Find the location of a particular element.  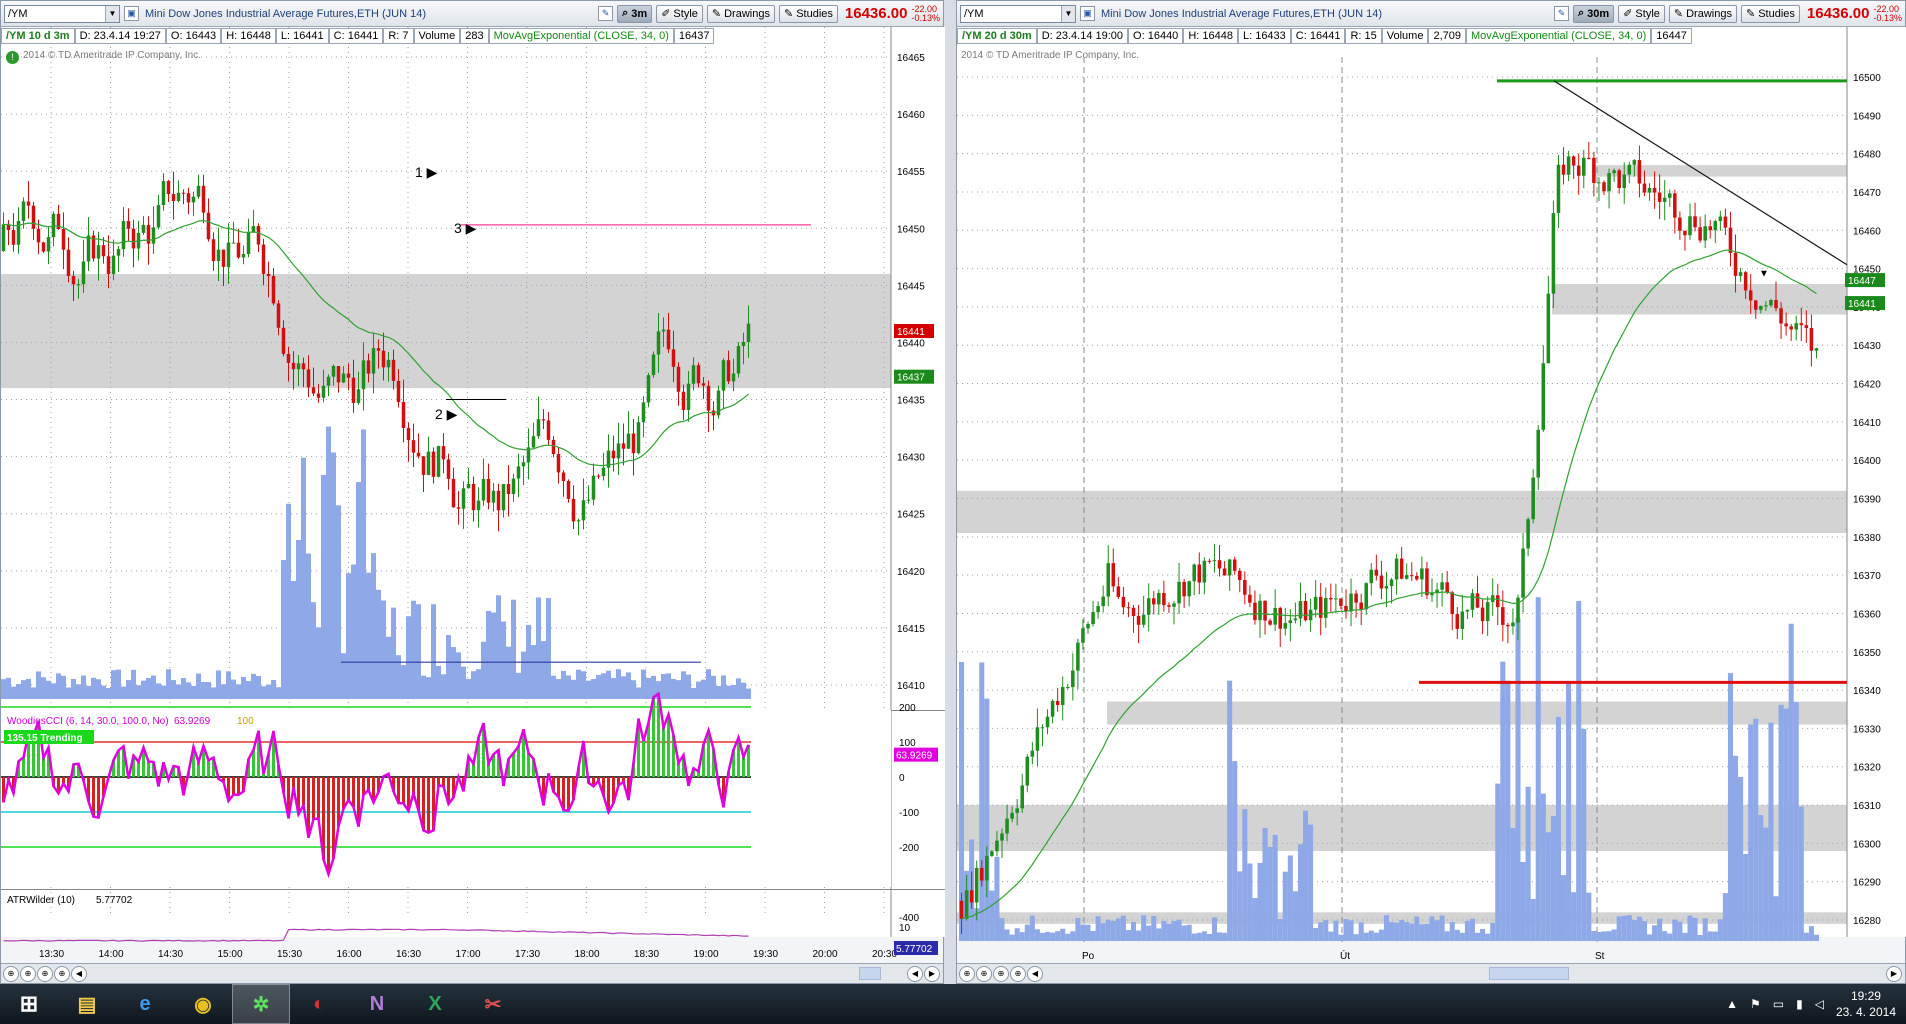

period-button: ⌕ 30m is located at coordinates (1594, 13).